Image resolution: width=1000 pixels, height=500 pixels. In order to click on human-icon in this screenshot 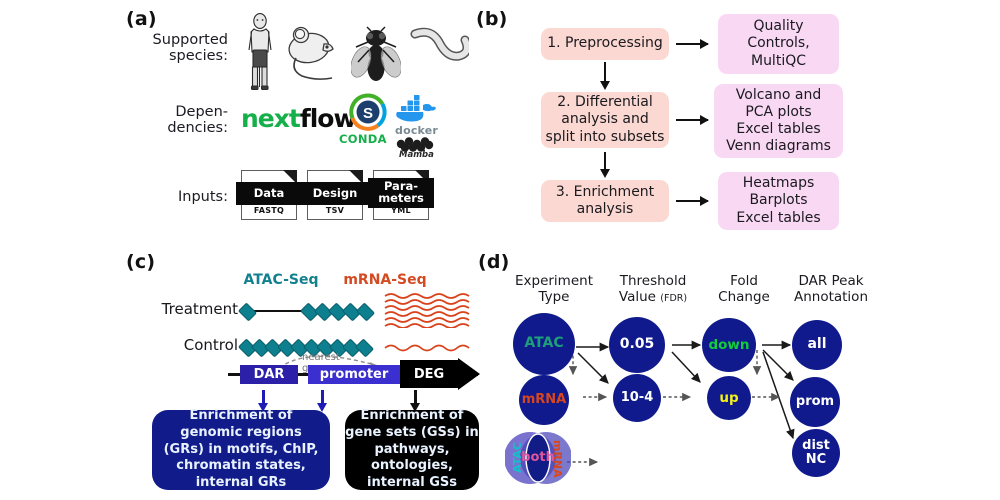, I will do `click(260, 51)`.